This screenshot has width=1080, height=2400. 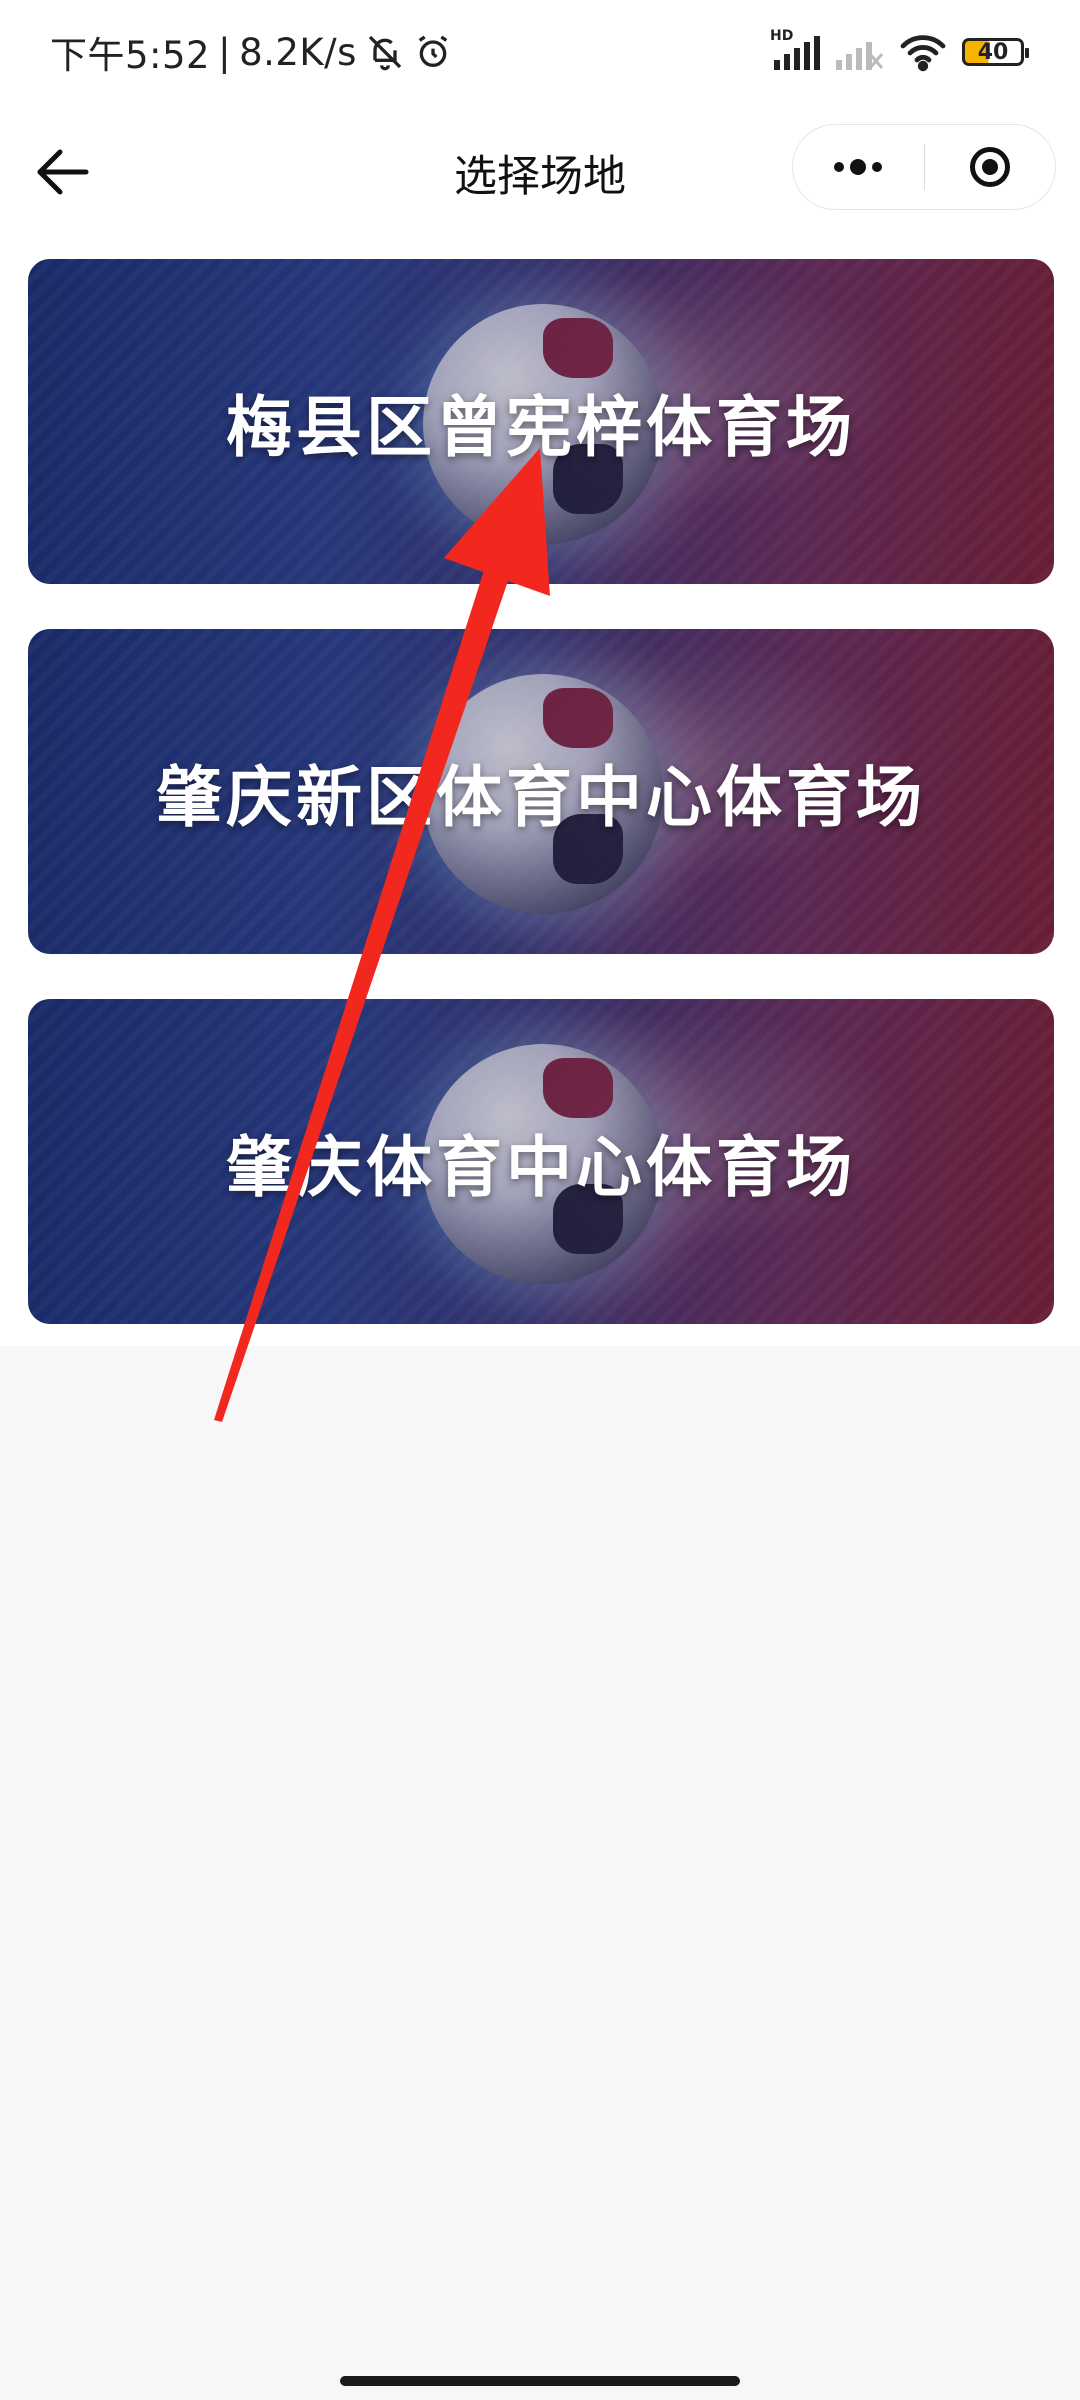 I want to click on venue-card: 肇庆体育中心体育场, so click(x=541, y=1161).